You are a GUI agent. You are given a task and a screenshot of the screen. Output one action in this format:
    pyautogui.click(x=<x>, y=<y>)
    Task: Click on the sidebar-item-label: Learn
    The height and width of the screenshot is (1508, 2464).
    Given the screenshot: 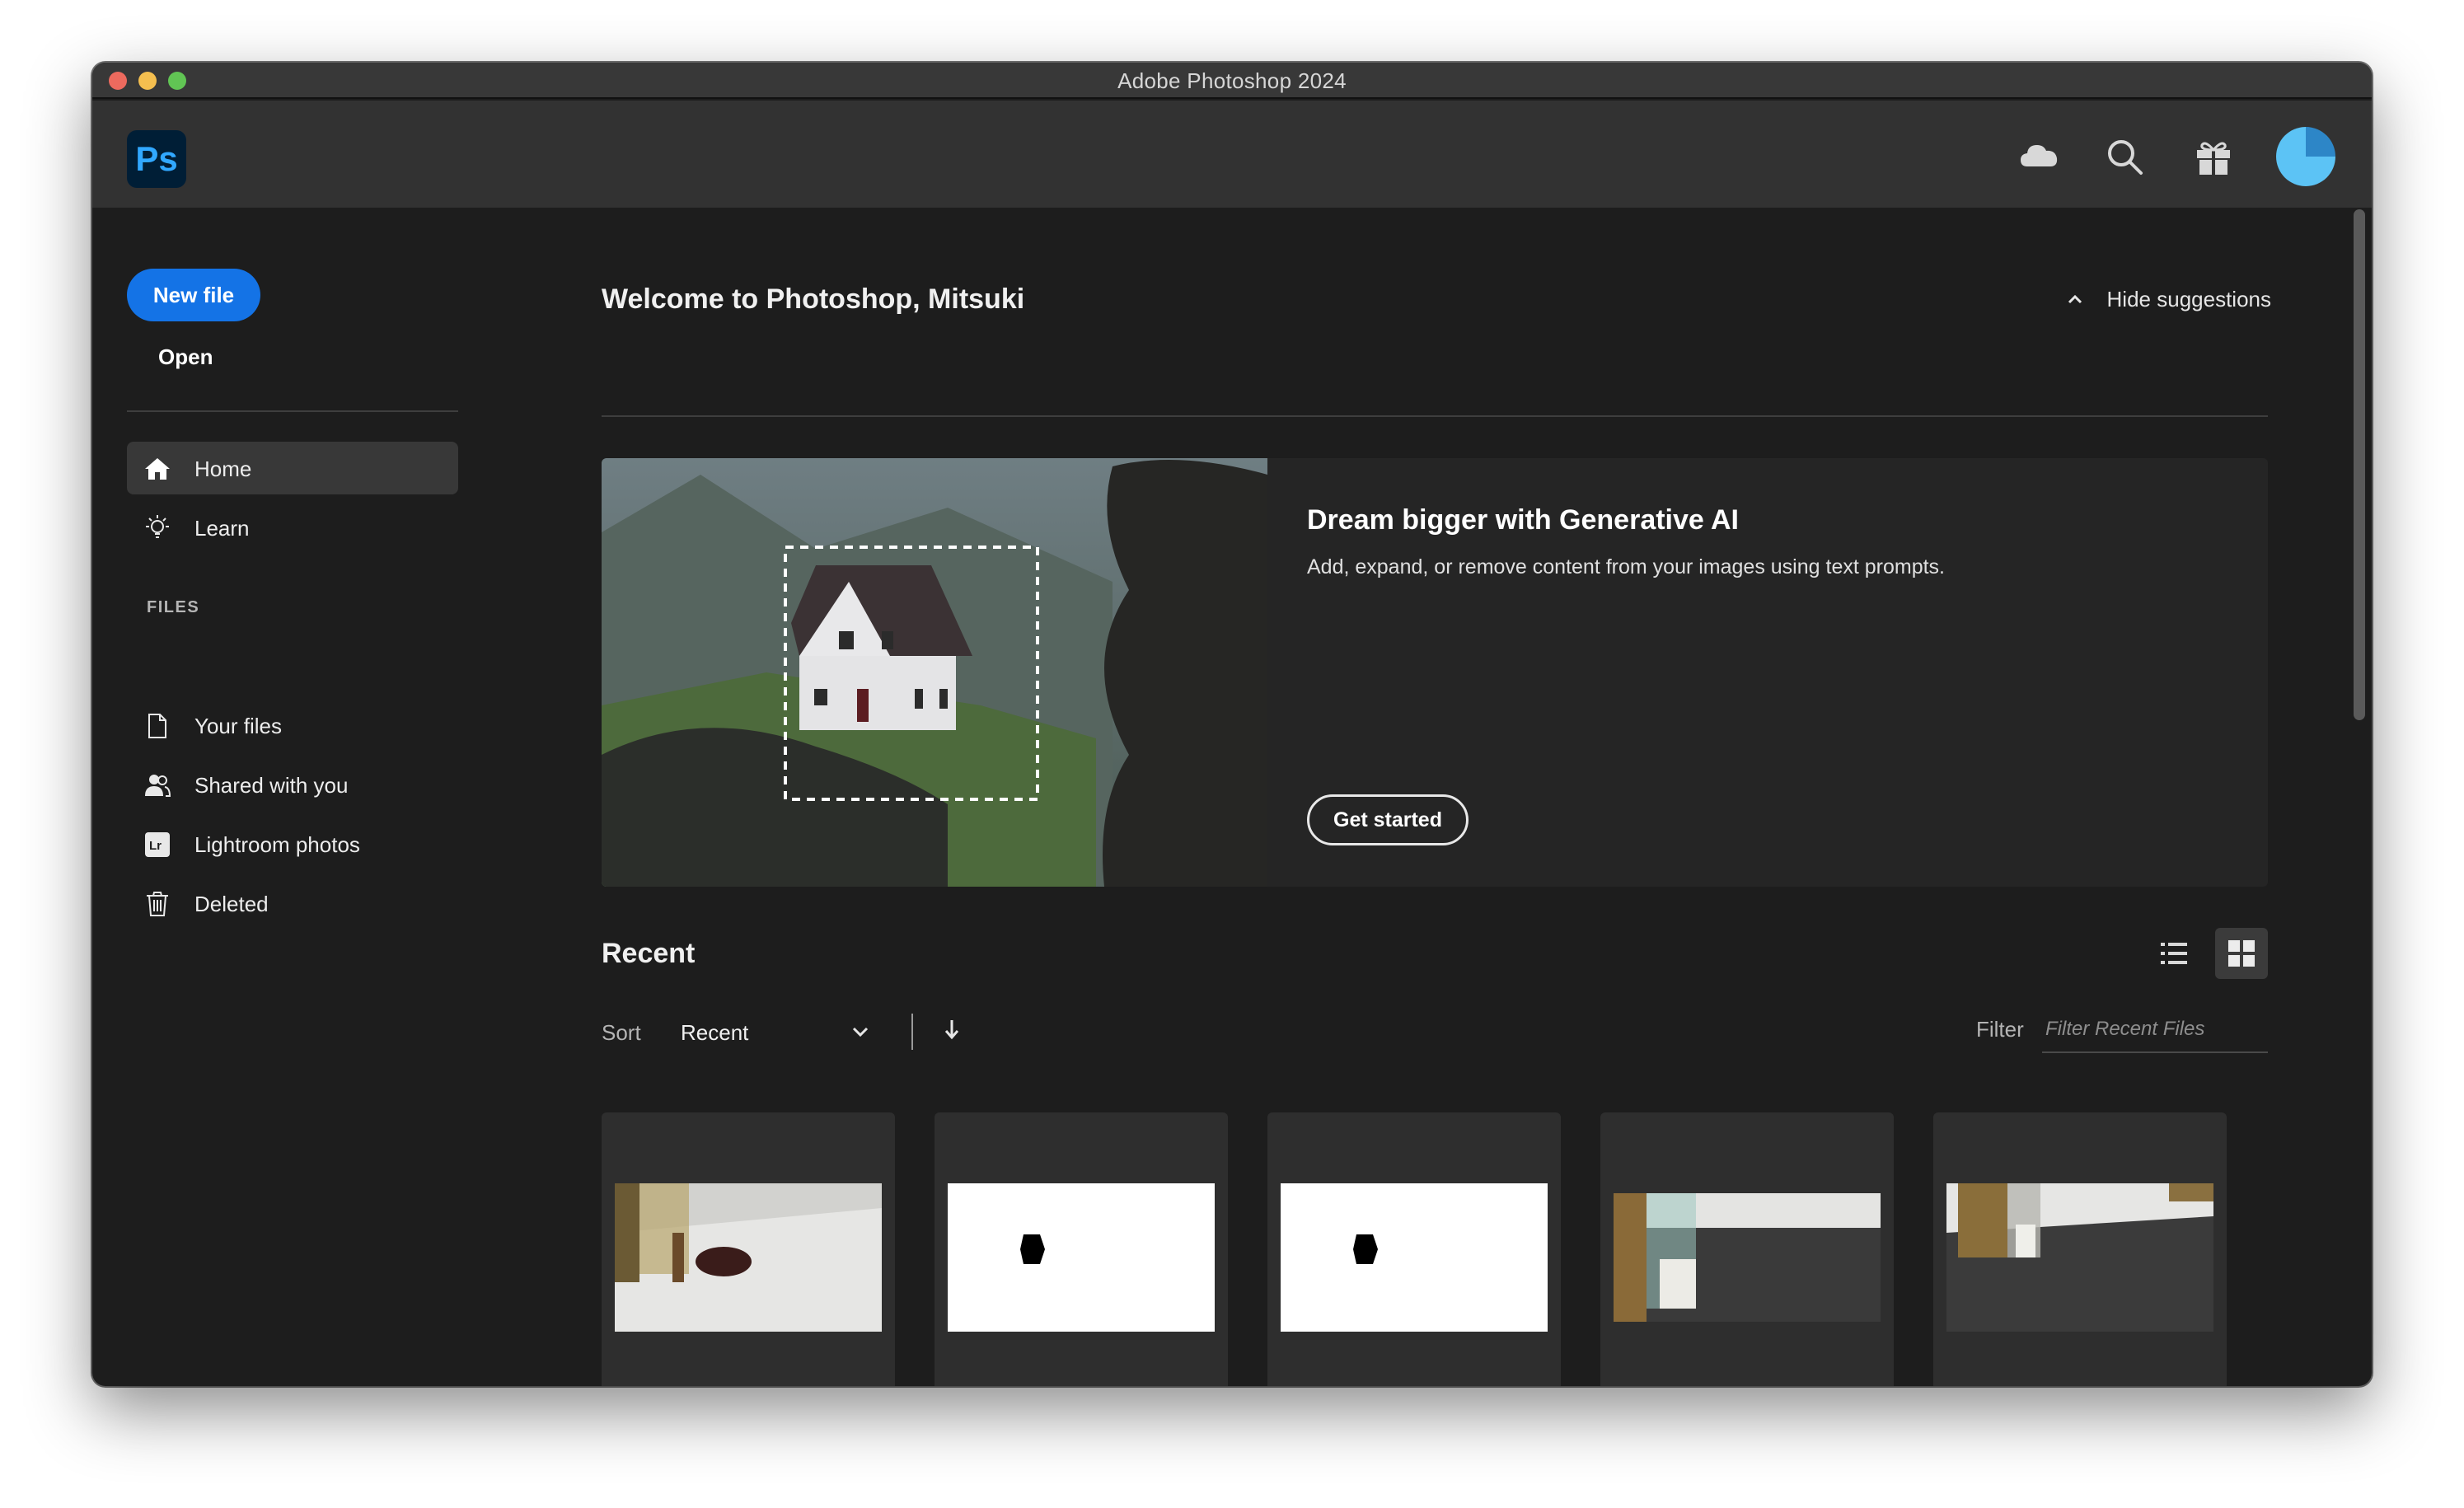 What is the action you would take?
    pyautogui.click(x=222, y=528)
    